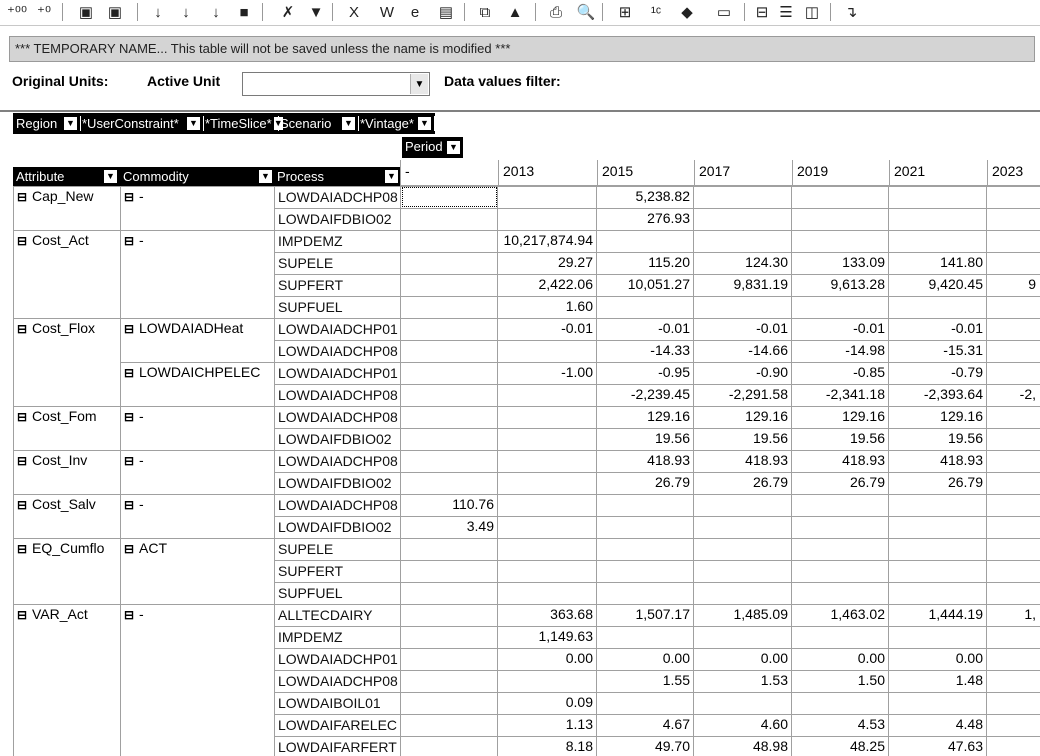 The width and height of the screenshot is (1040, 756). Describe the element at coordinates (742, 726) in the screenshot. I see `data-cell: 4.60` at that location.